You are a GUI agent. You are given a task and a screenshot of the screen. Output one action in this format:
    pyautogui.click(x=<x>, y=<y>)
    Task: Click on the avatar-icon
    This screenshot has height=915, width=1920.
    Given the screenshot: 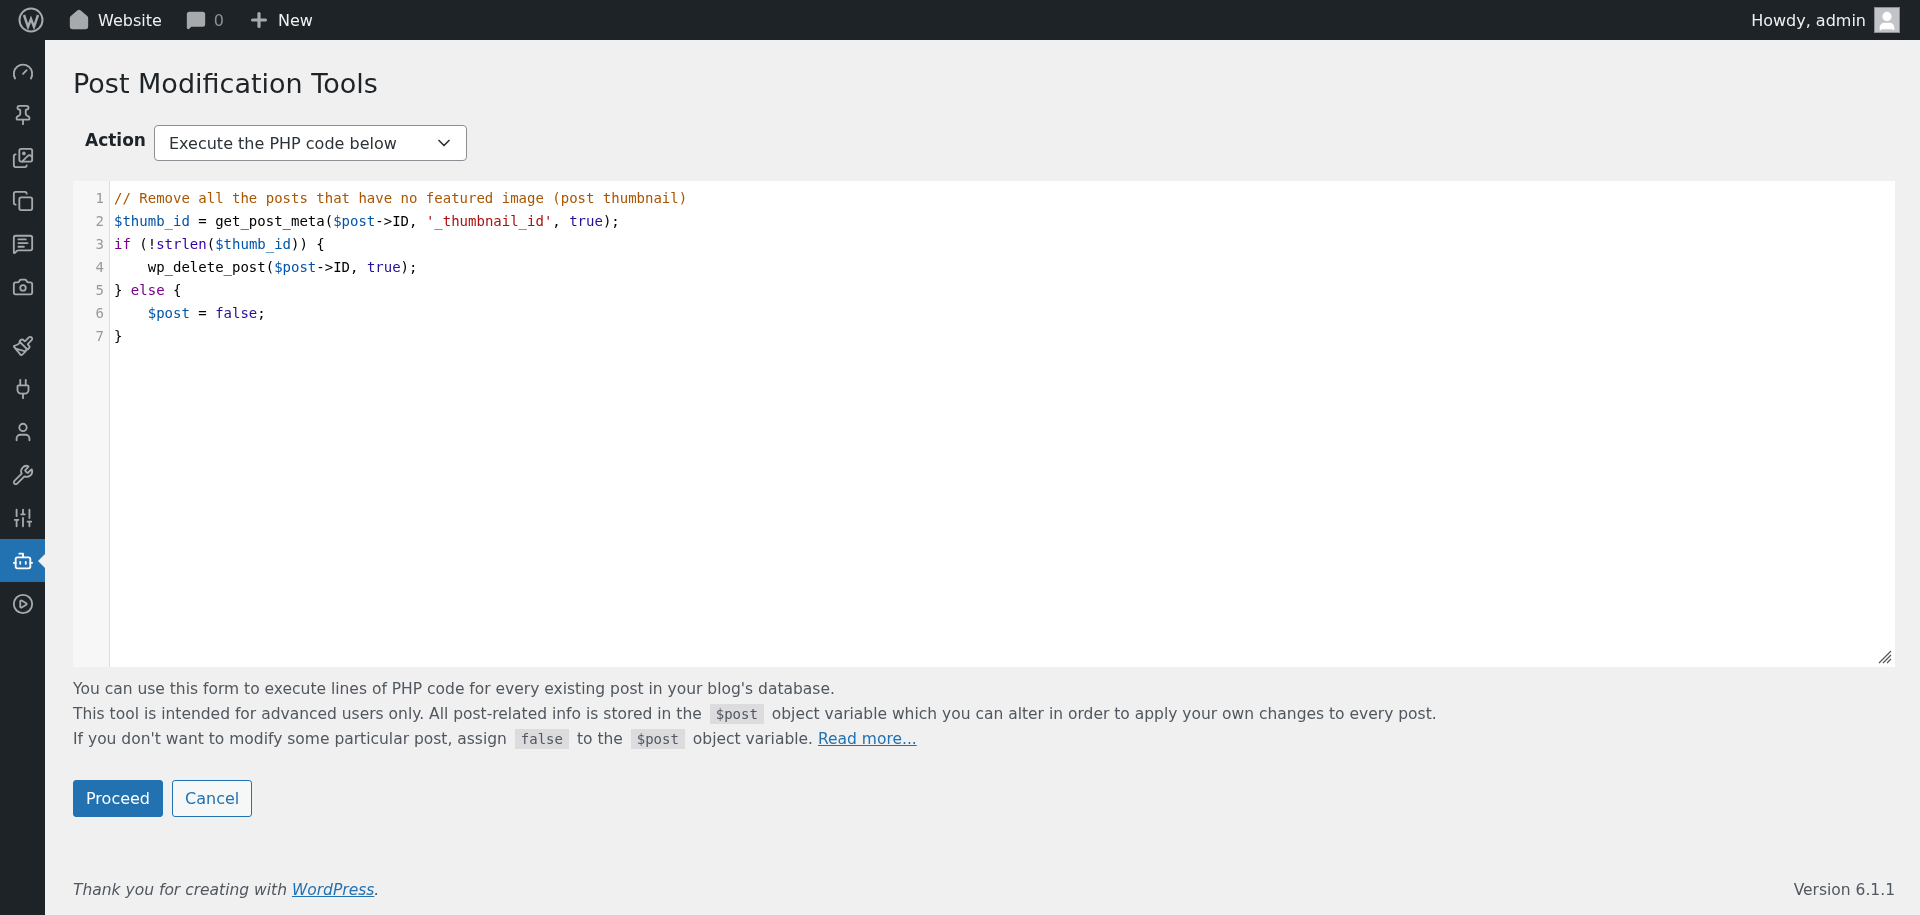 What is the action you would take?
    pyautogui.click(x=1887, y=20)
    